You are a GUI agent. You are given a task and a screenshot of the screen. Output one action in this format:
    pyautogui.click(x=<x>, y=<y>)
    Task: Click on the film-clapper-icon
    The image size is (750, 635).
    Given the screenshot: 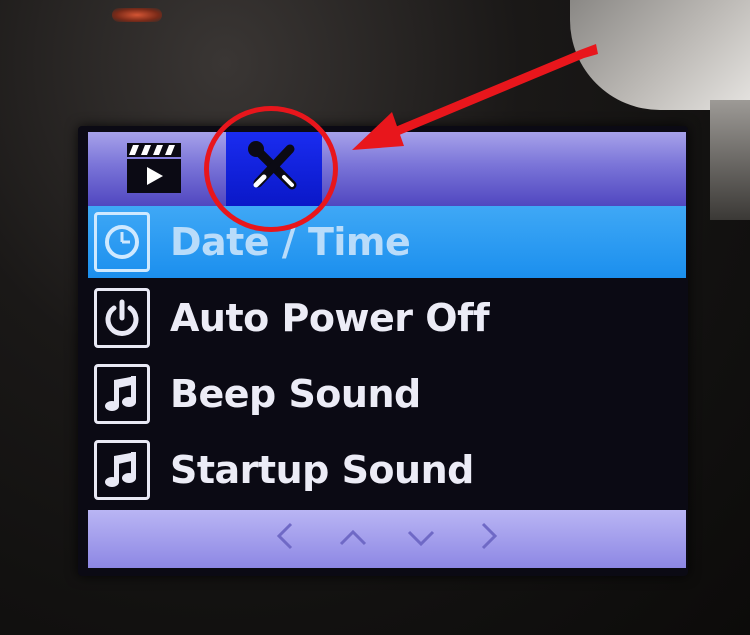 What is the action you would take?
    pyautogui.click(x=154, y=169)
    